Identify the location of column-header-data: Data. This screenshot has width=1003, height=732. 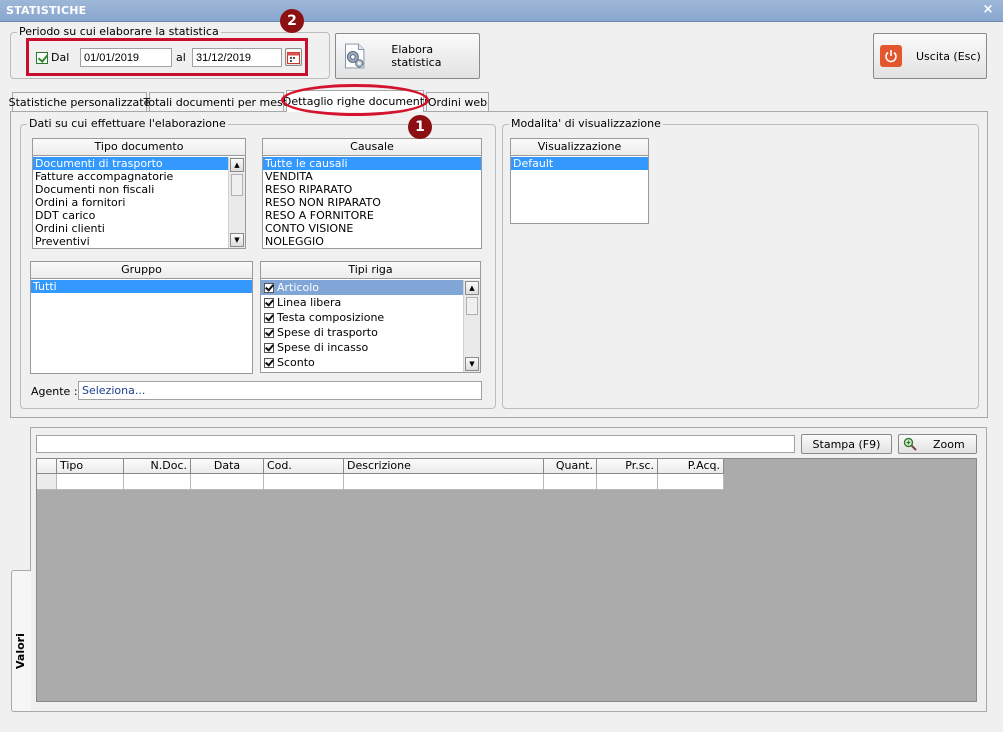
(227, 466).